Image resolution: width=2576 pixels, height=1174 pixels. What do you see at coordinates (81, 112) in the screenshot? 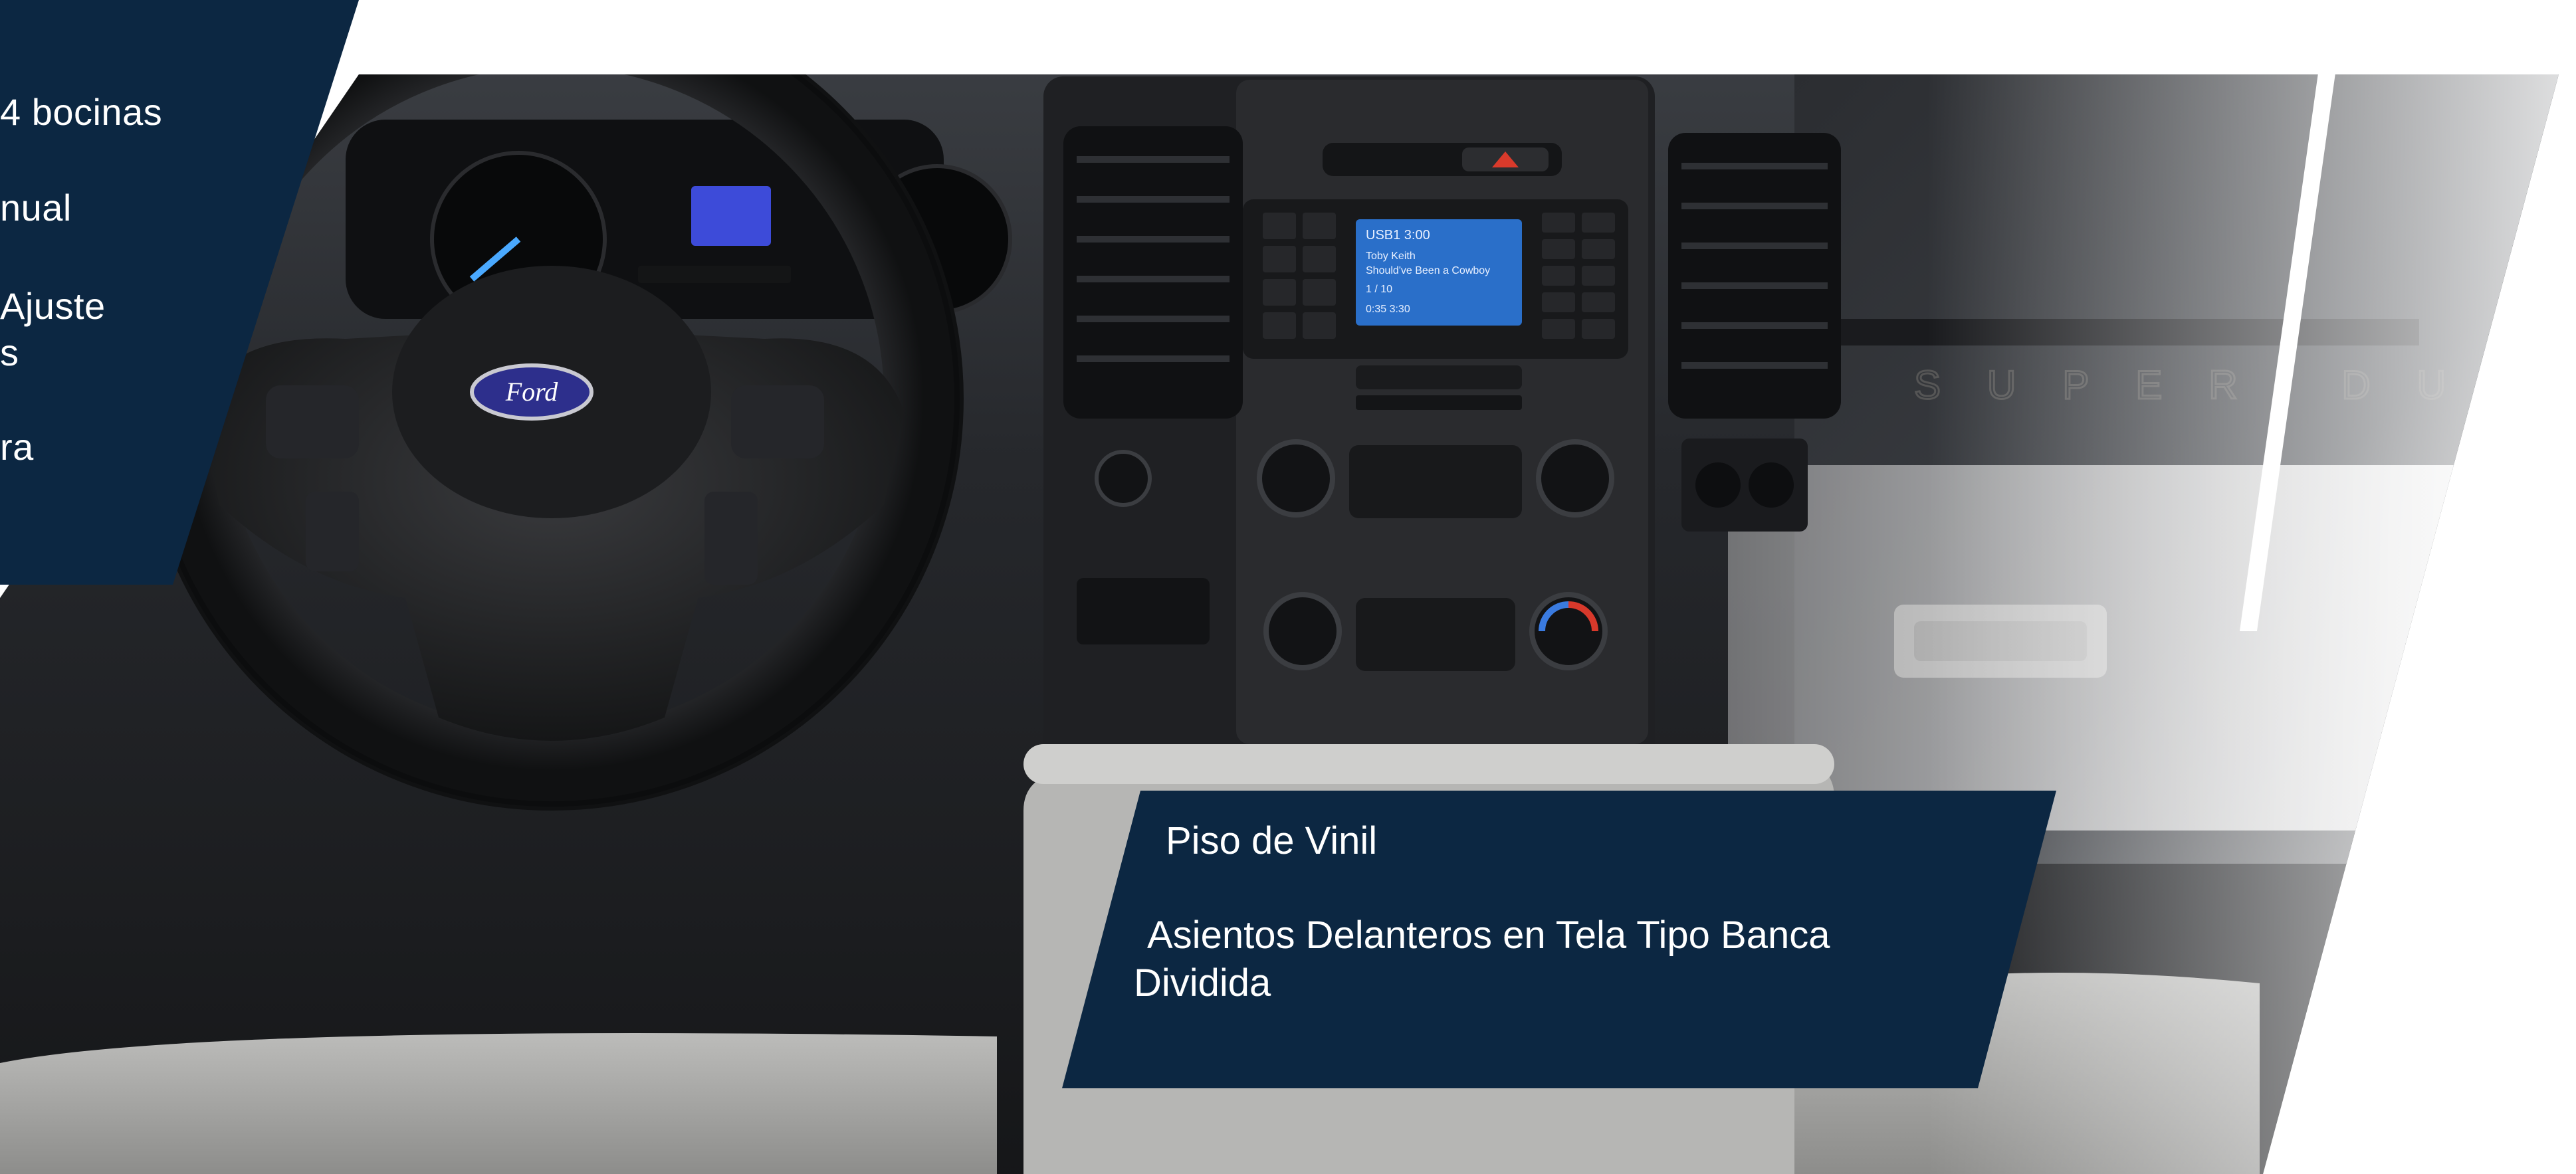
I see `feature-speakers: 4 bocinas` at bounding box center [81, 112].